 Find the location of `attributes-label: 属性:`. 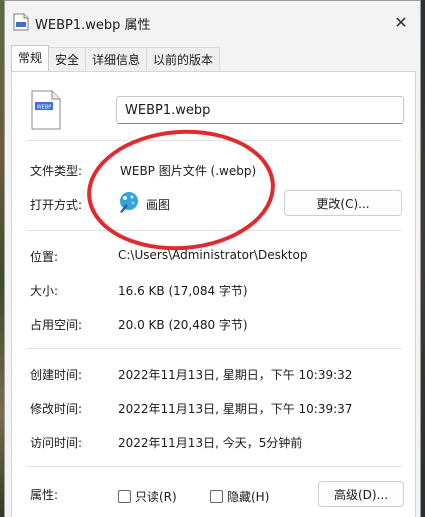

attributes-label: 属性: is located at coordinates (44, 495).